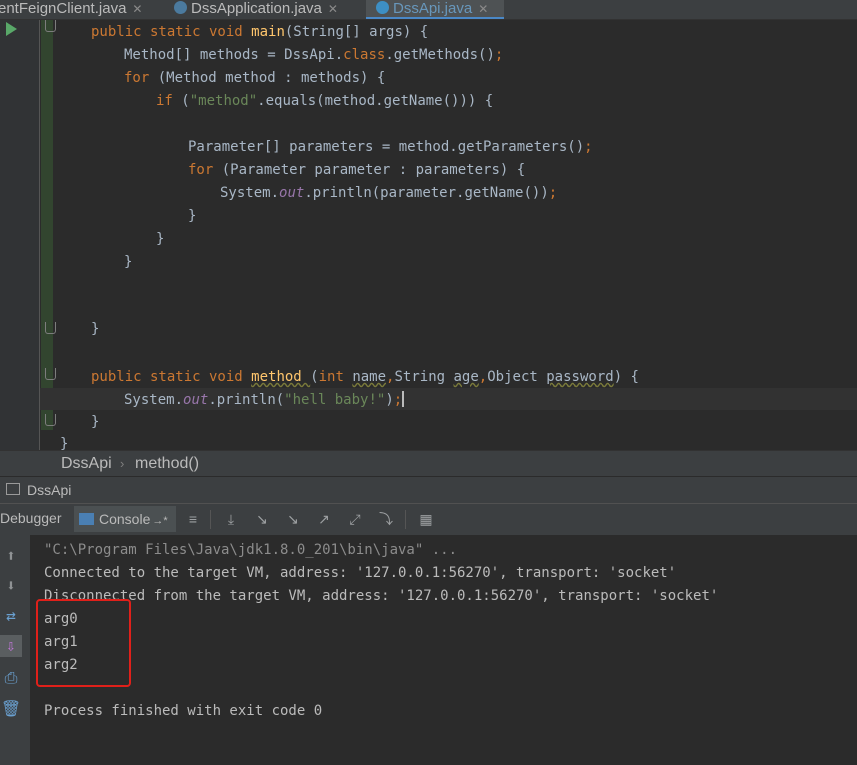  What do you see at coordinates (428, 463) in the screenshot?
I see `breadcrumb: DssApi › method()` at bounding box center [428, 463].